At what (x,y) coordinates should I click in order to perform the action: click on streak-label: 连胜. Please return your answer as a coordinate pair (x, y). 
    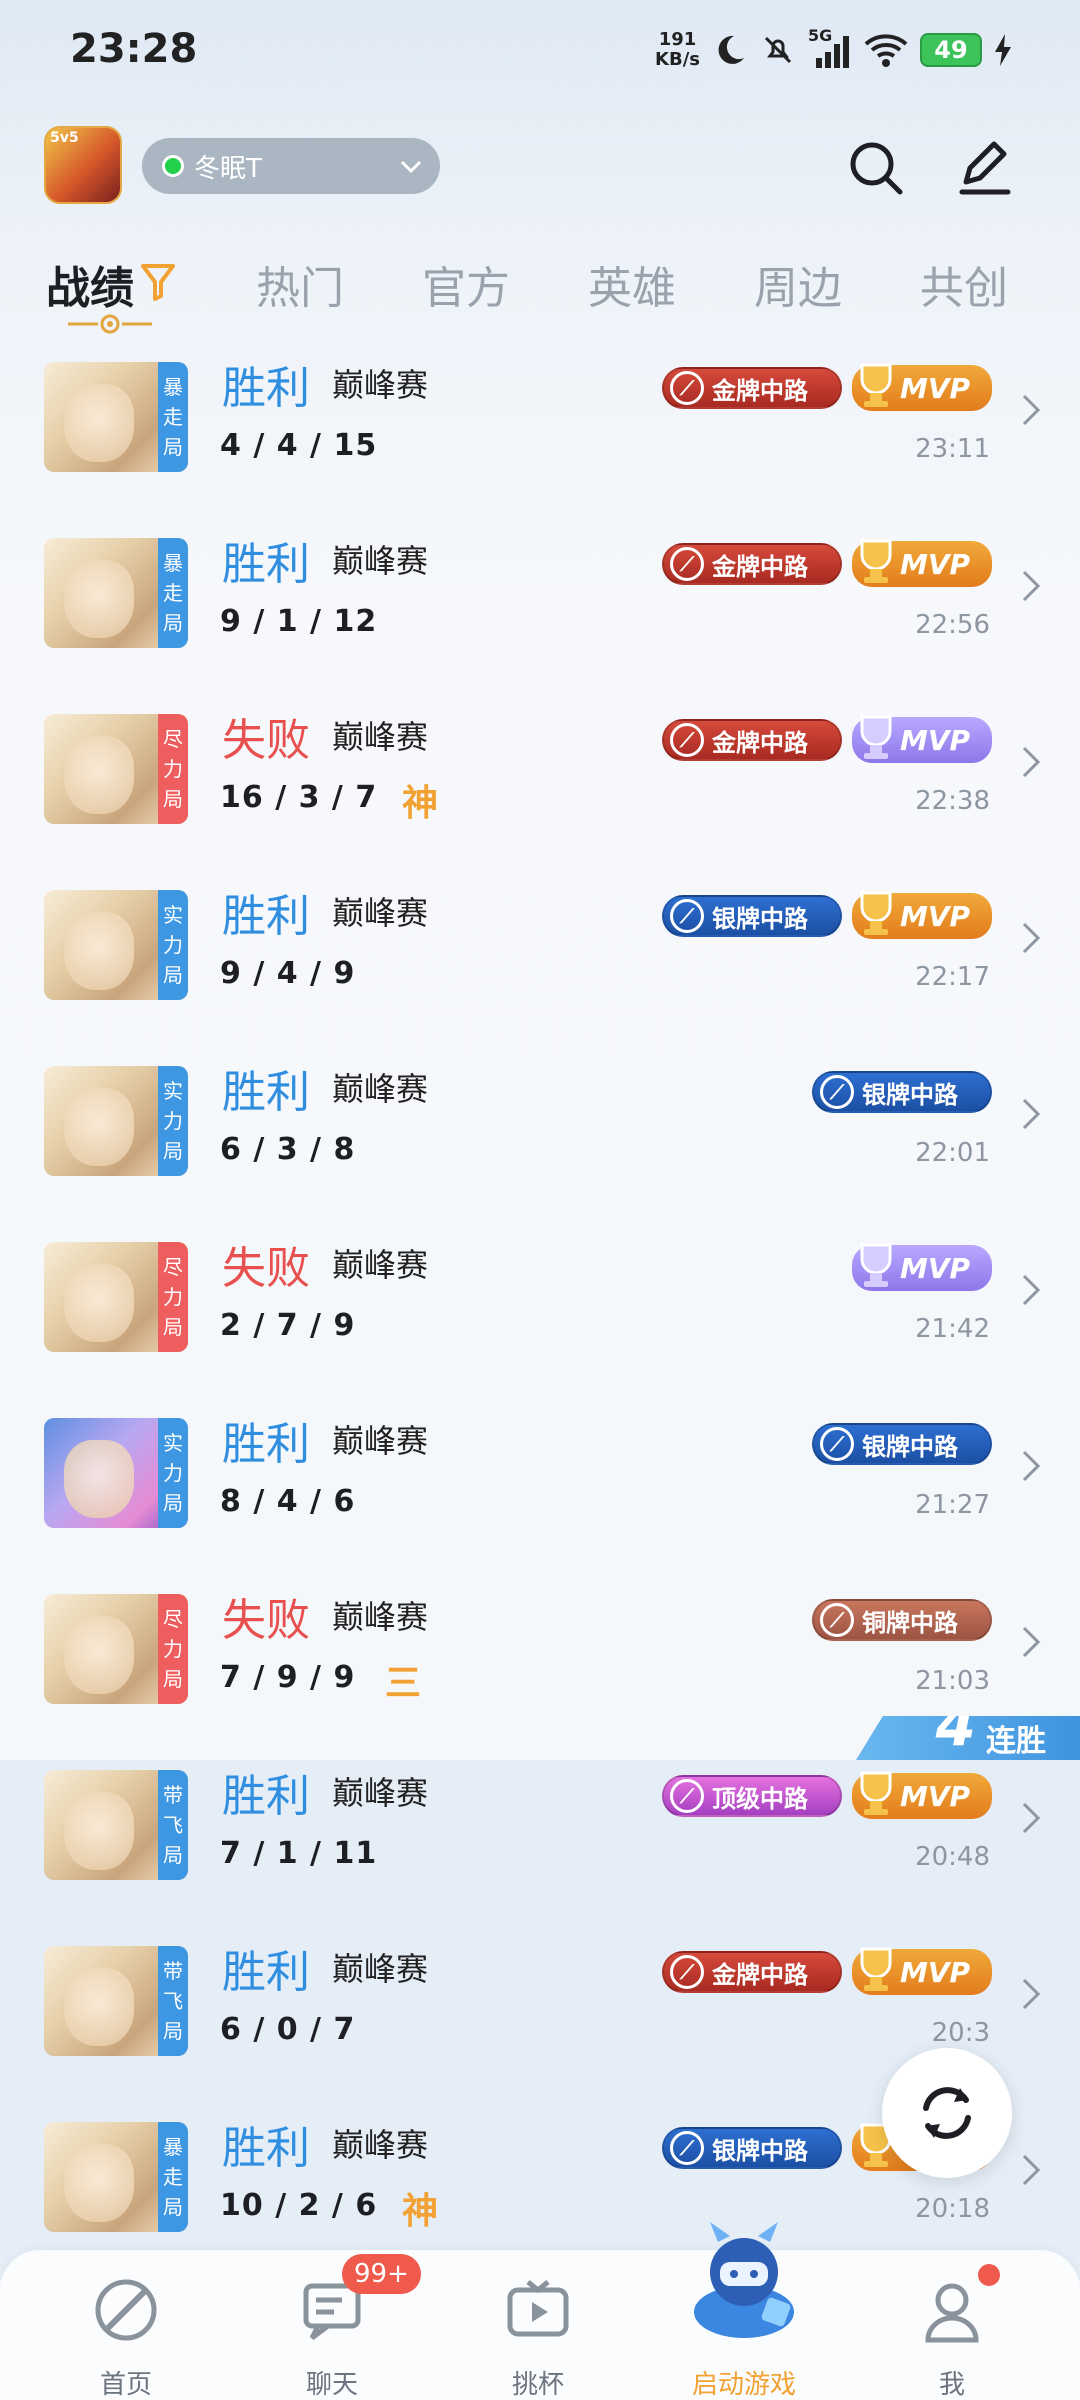
    Looking at the image, I should click on (1016, 1741).